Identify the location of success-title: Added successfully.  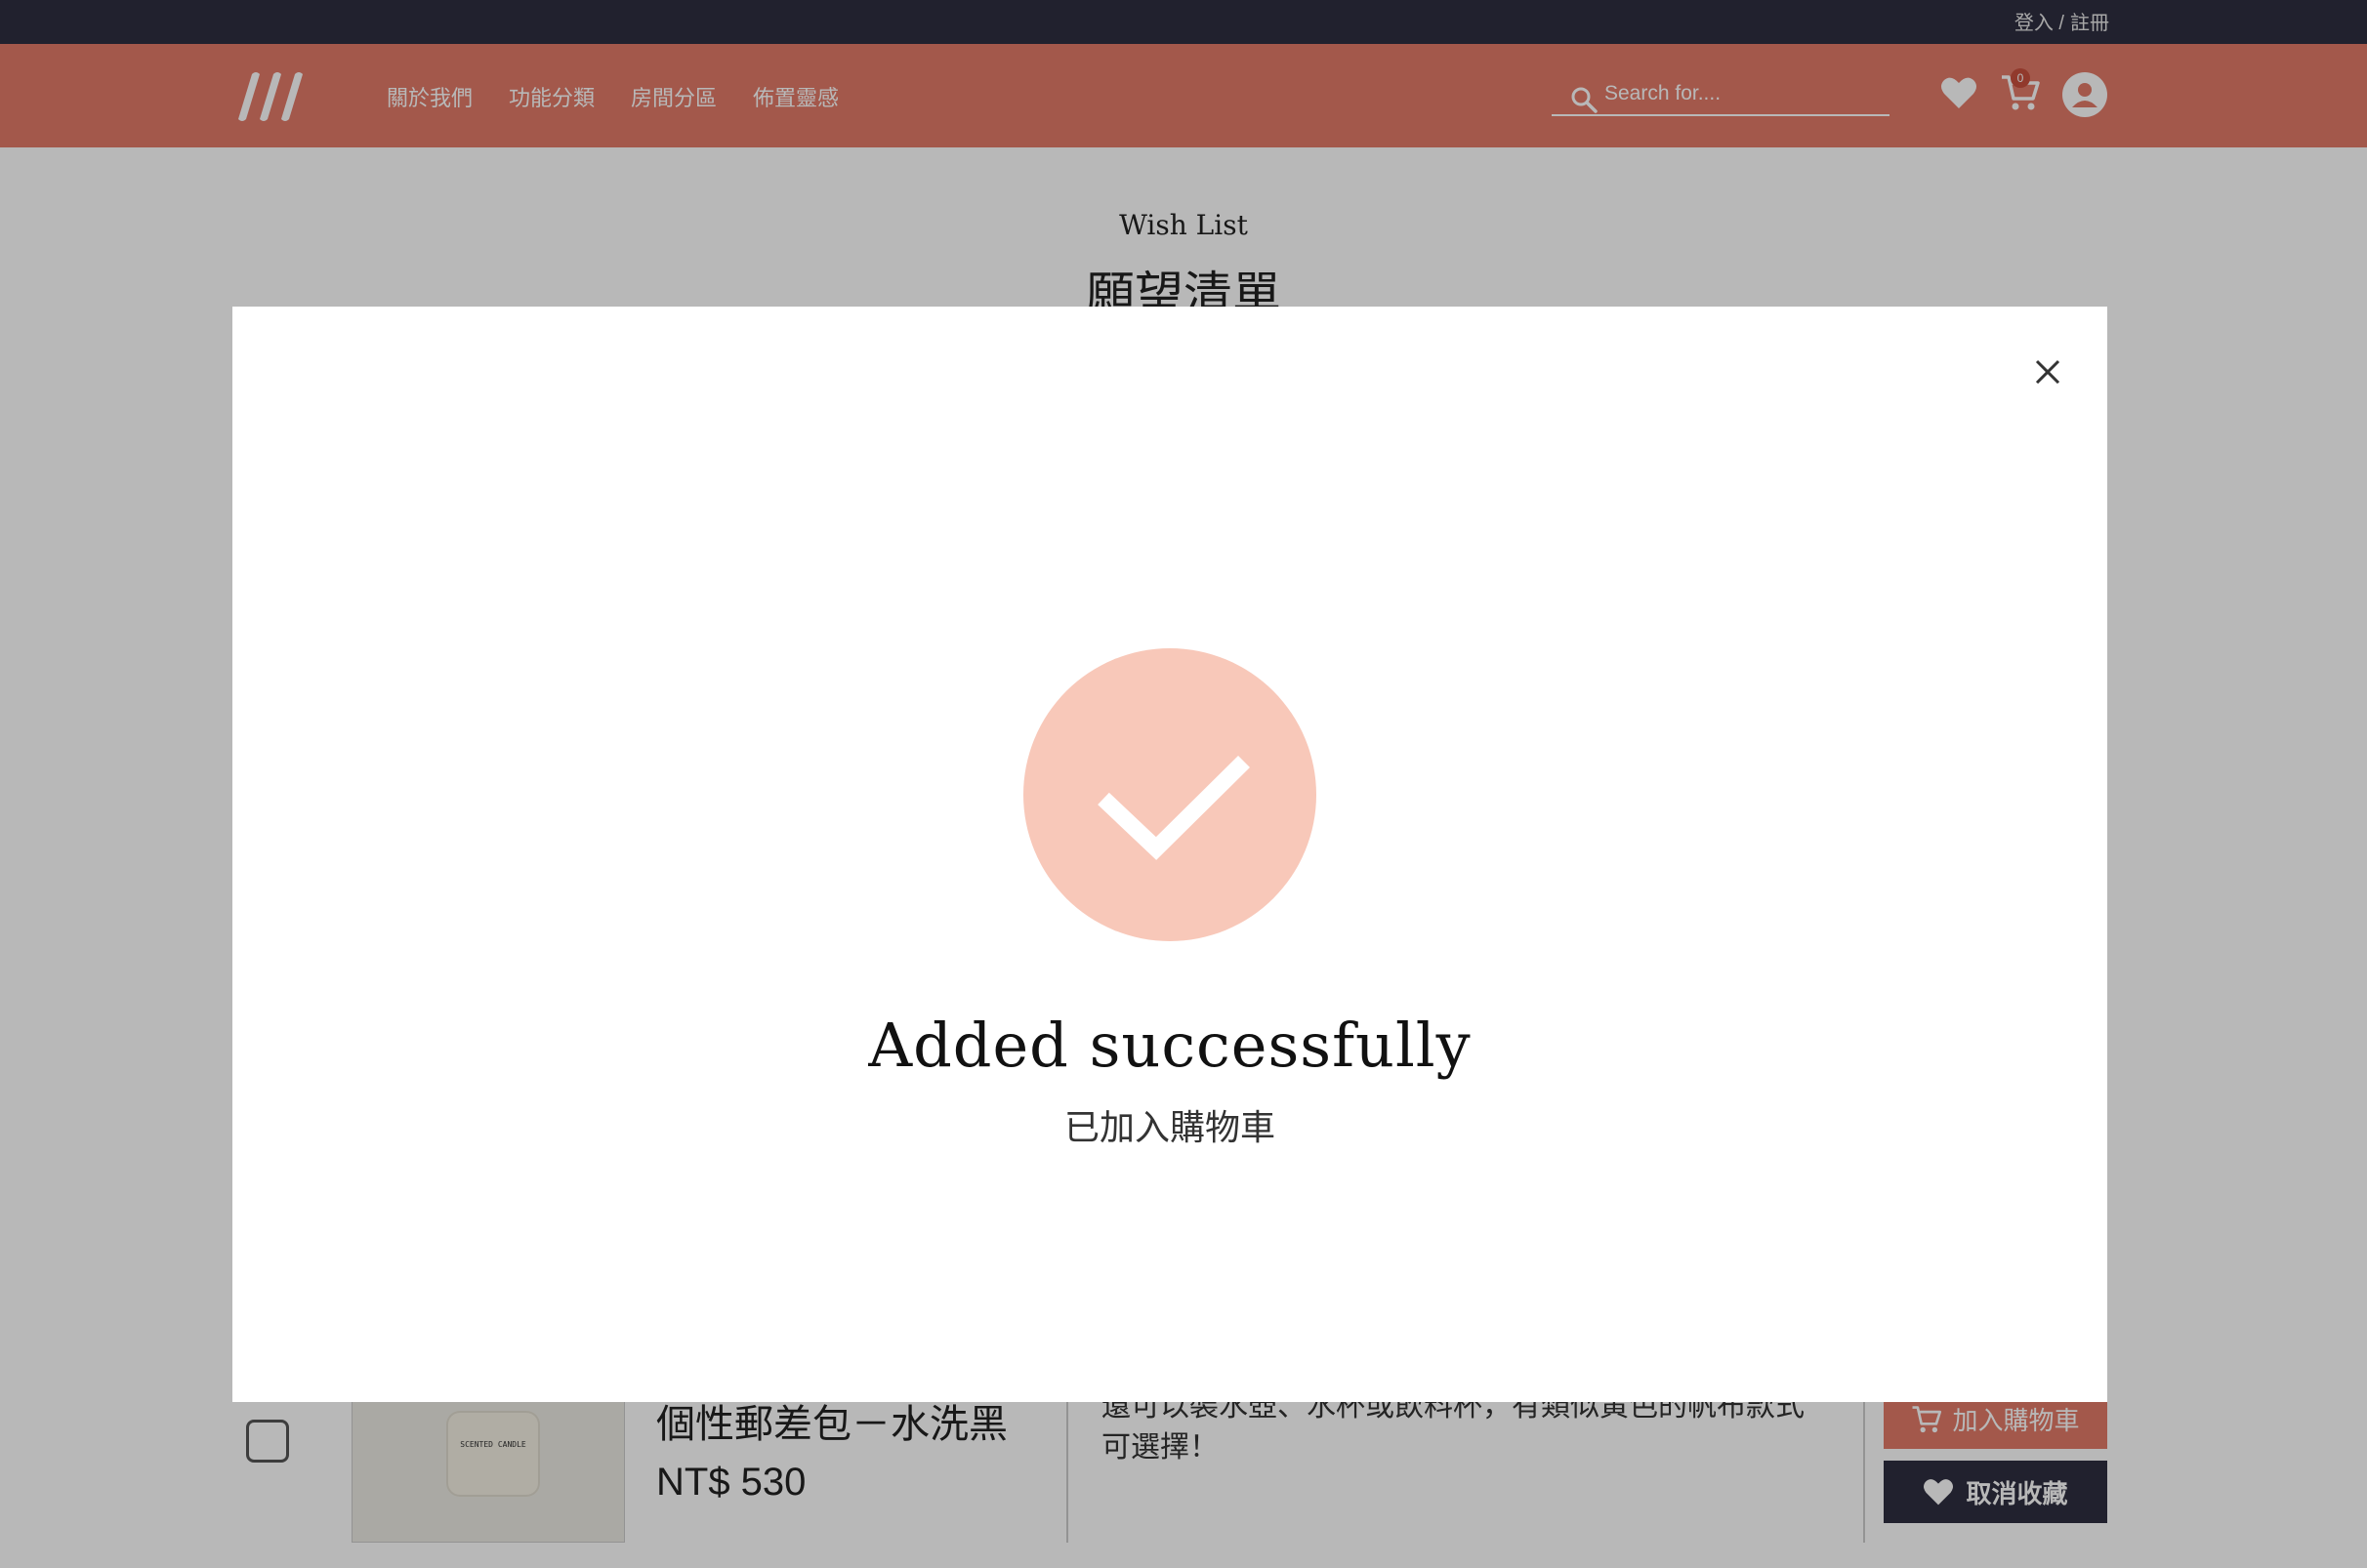
(1170, 1045).